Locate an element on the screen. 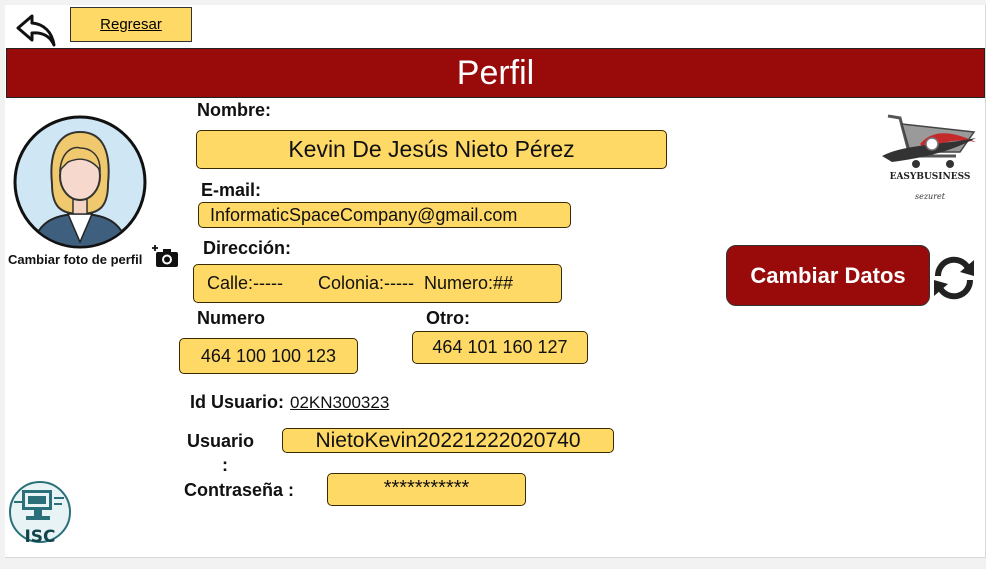 The width and height of the screenshot is (986, 569). id-usuario-value: 02KN300323 is located at coordinates (339, 403).